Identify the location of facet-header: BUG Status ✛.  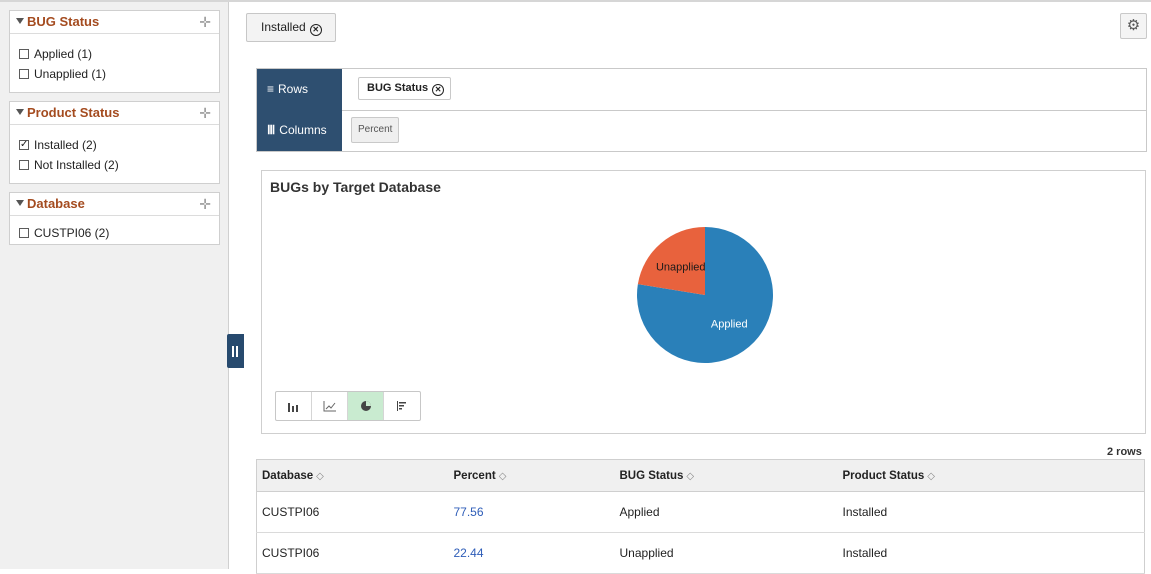
(114, 22).